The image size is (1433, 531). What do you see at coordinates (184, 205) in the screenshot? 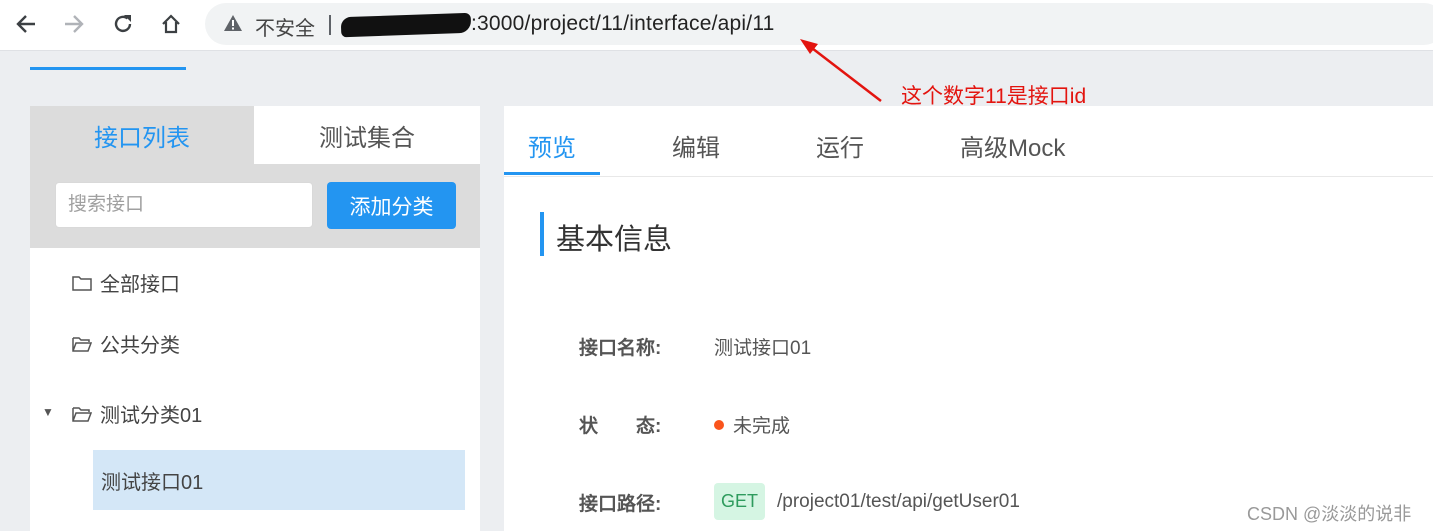
I see `search-input` at bounding box center [184, 205].